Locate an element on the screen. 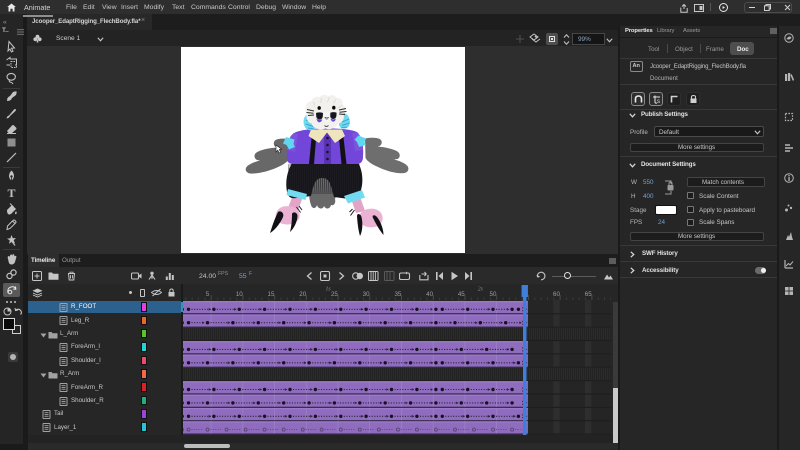  svg-text: 60 is located at coordinates (556, 294).